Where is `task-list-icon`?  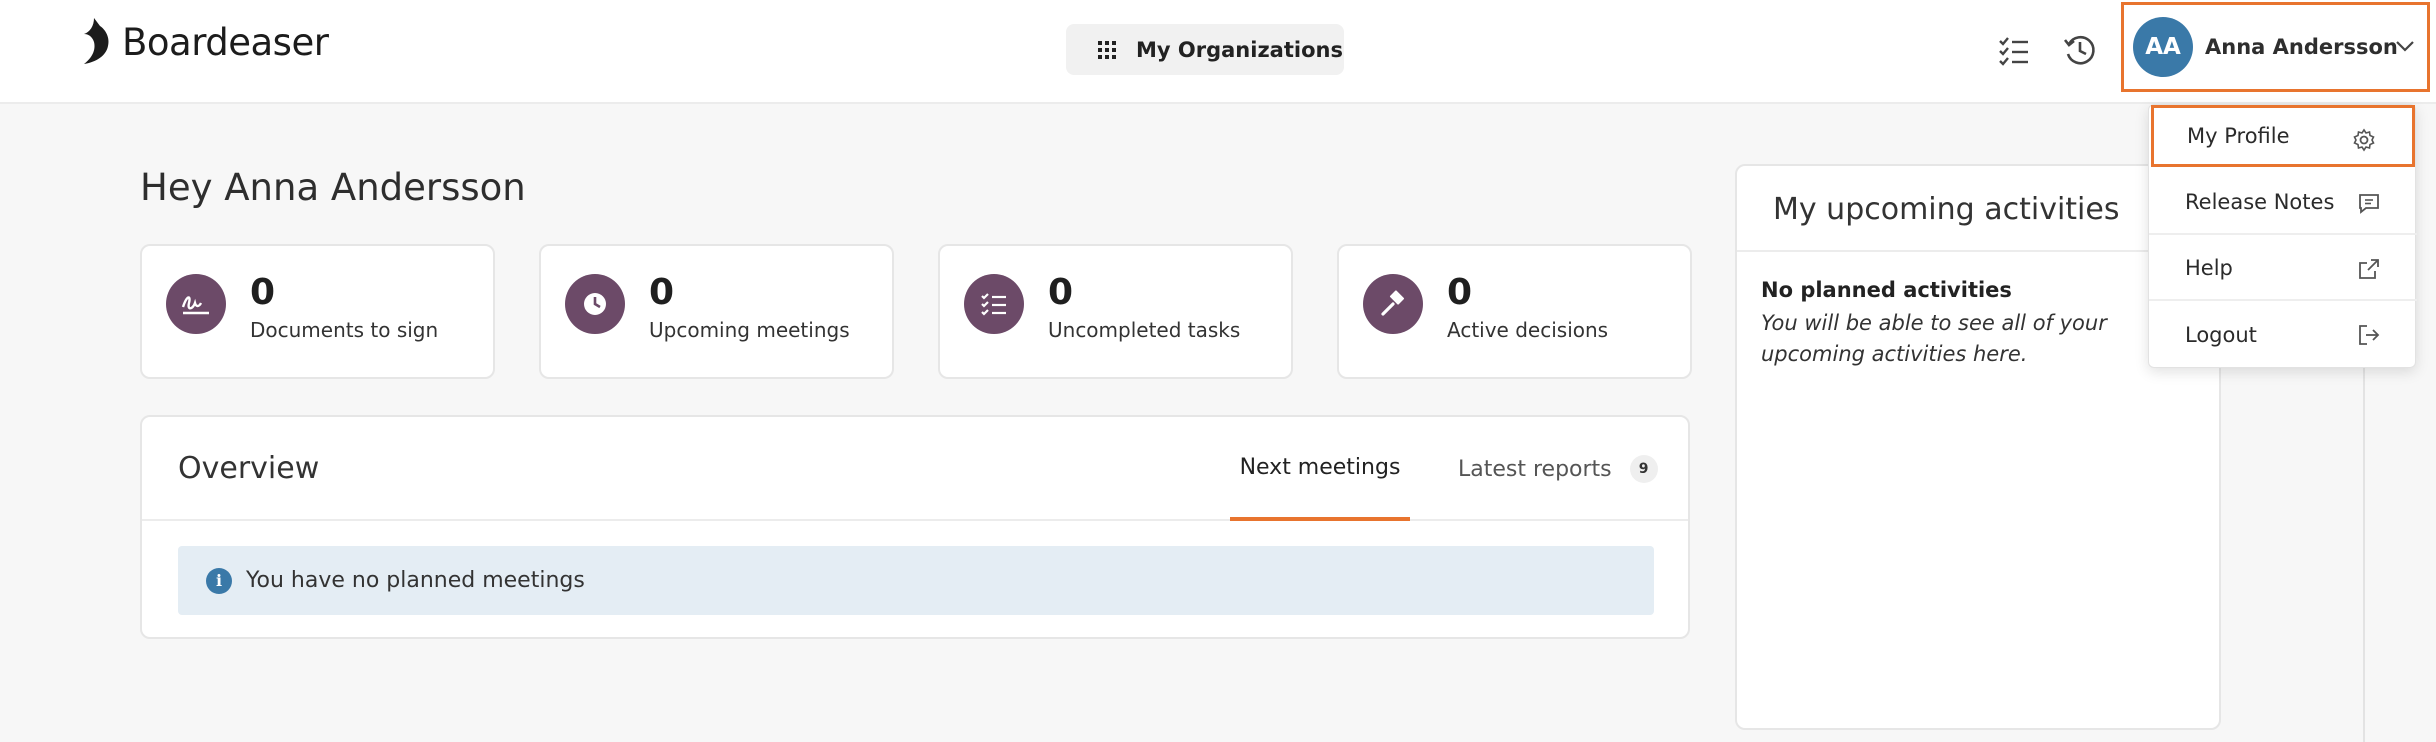 task-list-icon is located at coordinates (2014, 50).